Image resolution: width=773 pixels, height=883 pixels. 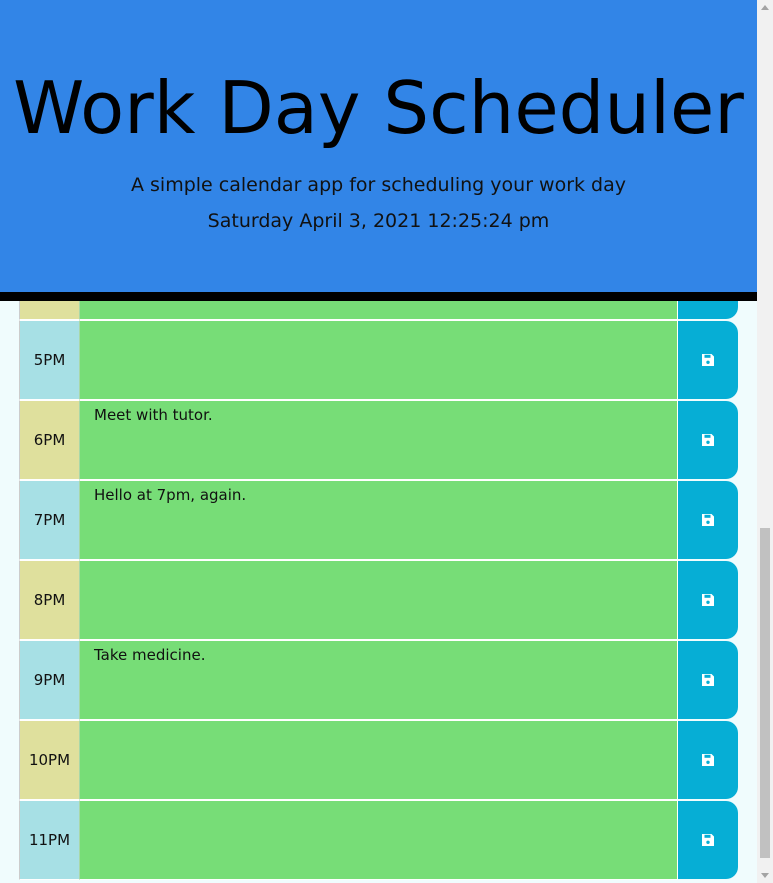 What do you see at coordinates (765, 441) in the screenshot?
I see `page-scrollbar` at bounding box center [765, 441].